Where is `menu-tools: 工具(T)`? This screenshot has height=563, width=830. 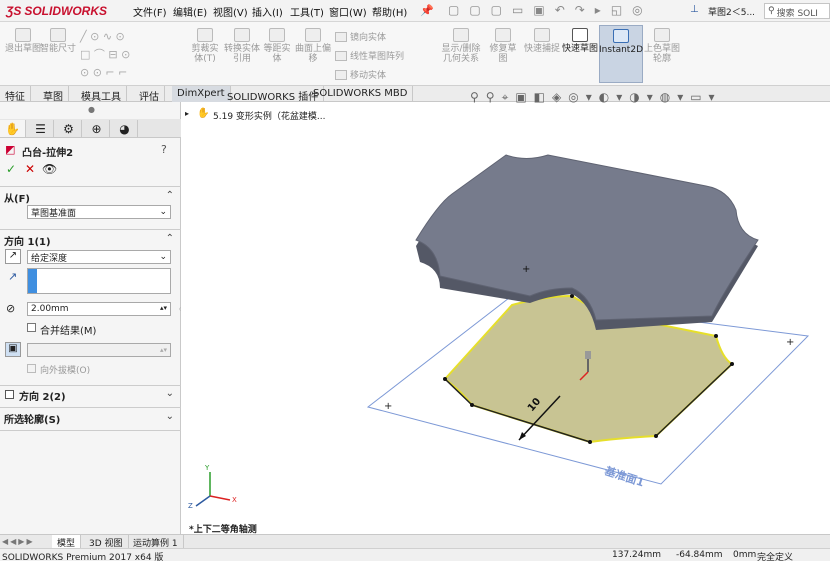
menu-tools: 工具(T) is located at coordinates (307, 11).